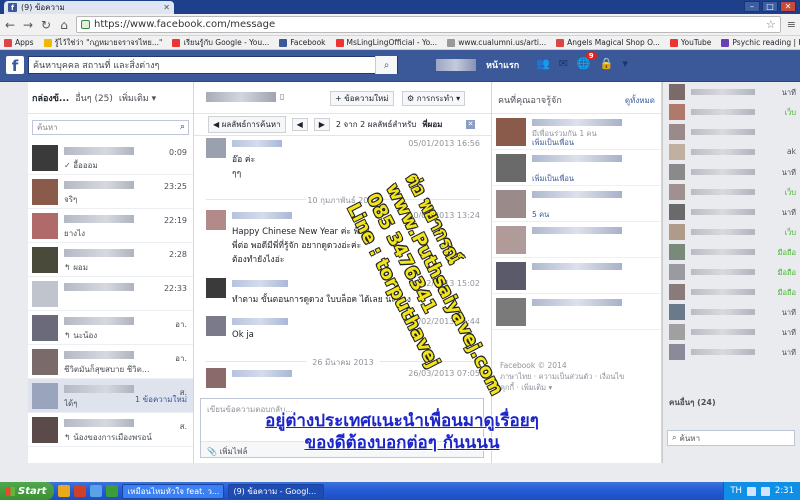 This screenshot has width=800, height=500. Describe the element at coordinates (456, 65) in the screenshot. I see `profile-name` at that location.